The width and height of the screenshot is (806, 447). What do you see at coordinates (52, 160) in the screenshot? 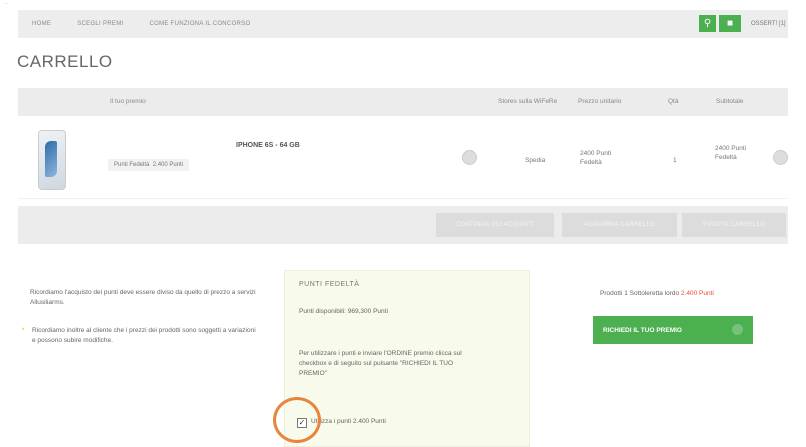
I see `product-image` at bounding box center [52, 160].